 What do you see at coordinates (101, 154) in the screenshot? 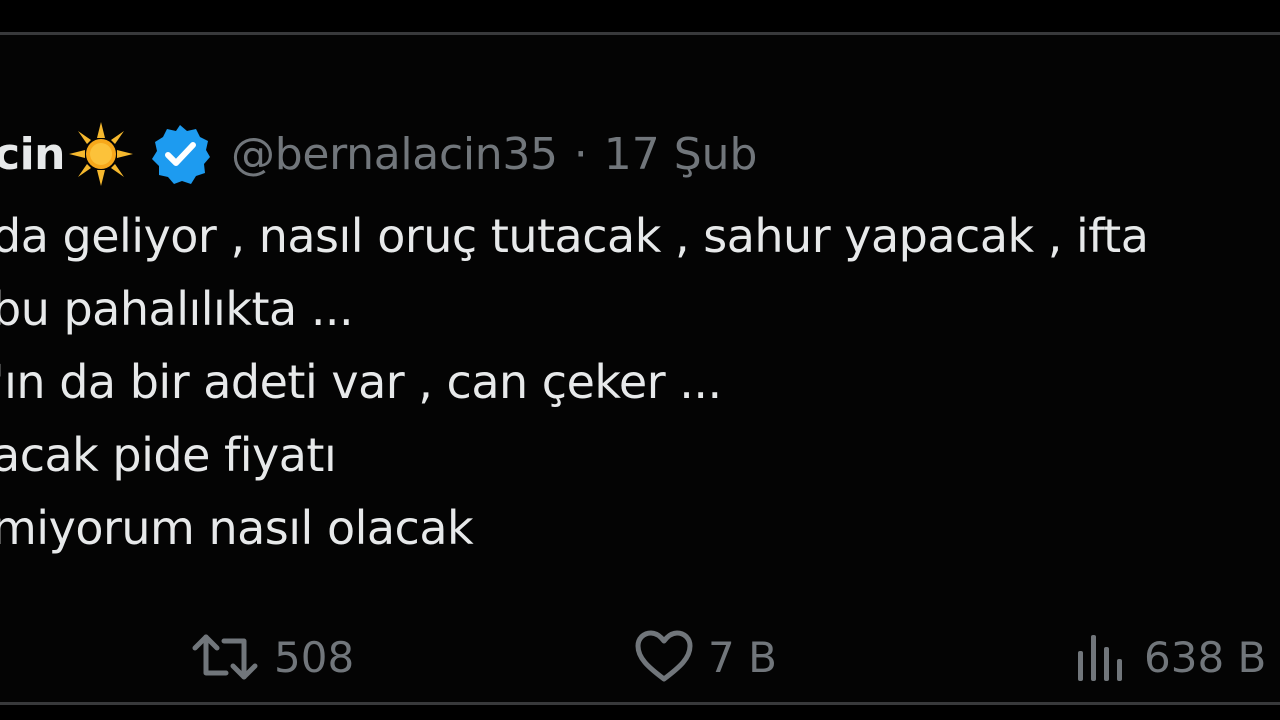
I see `sun-icon` at bounding box center [101, 154].